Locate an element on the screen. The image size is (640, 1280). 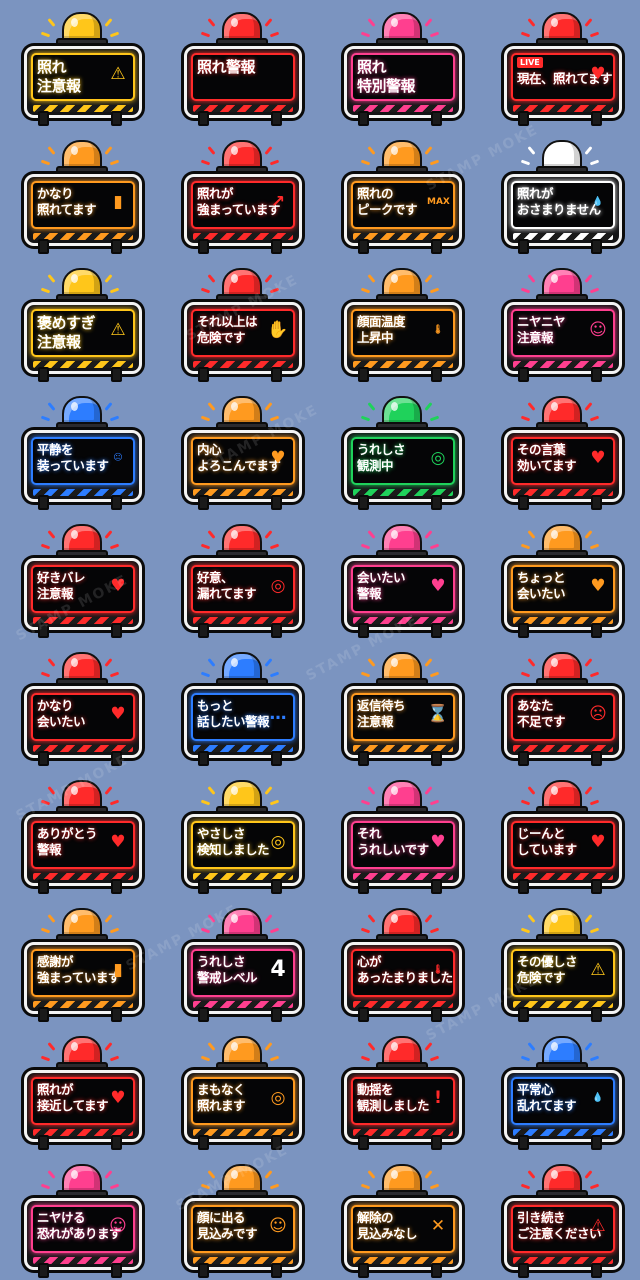
alert-sticker: かなり 照れてます ▮ is located at coordinates (80, 196).